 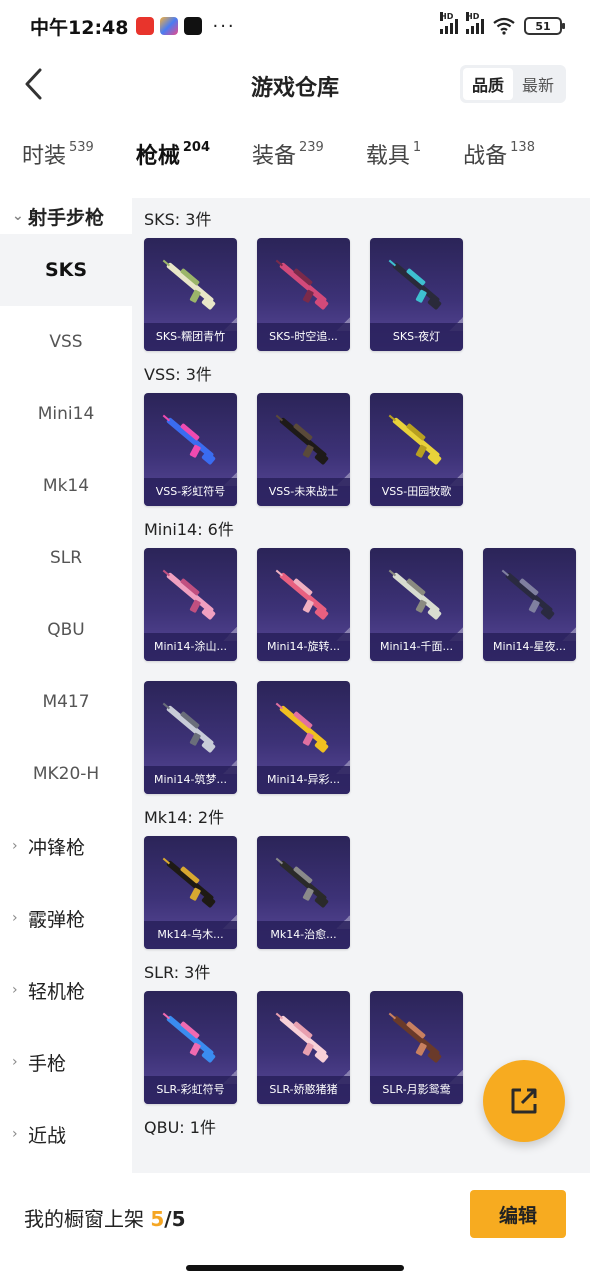 I want to click on share-external-icon, so click(x=524, y=1101).